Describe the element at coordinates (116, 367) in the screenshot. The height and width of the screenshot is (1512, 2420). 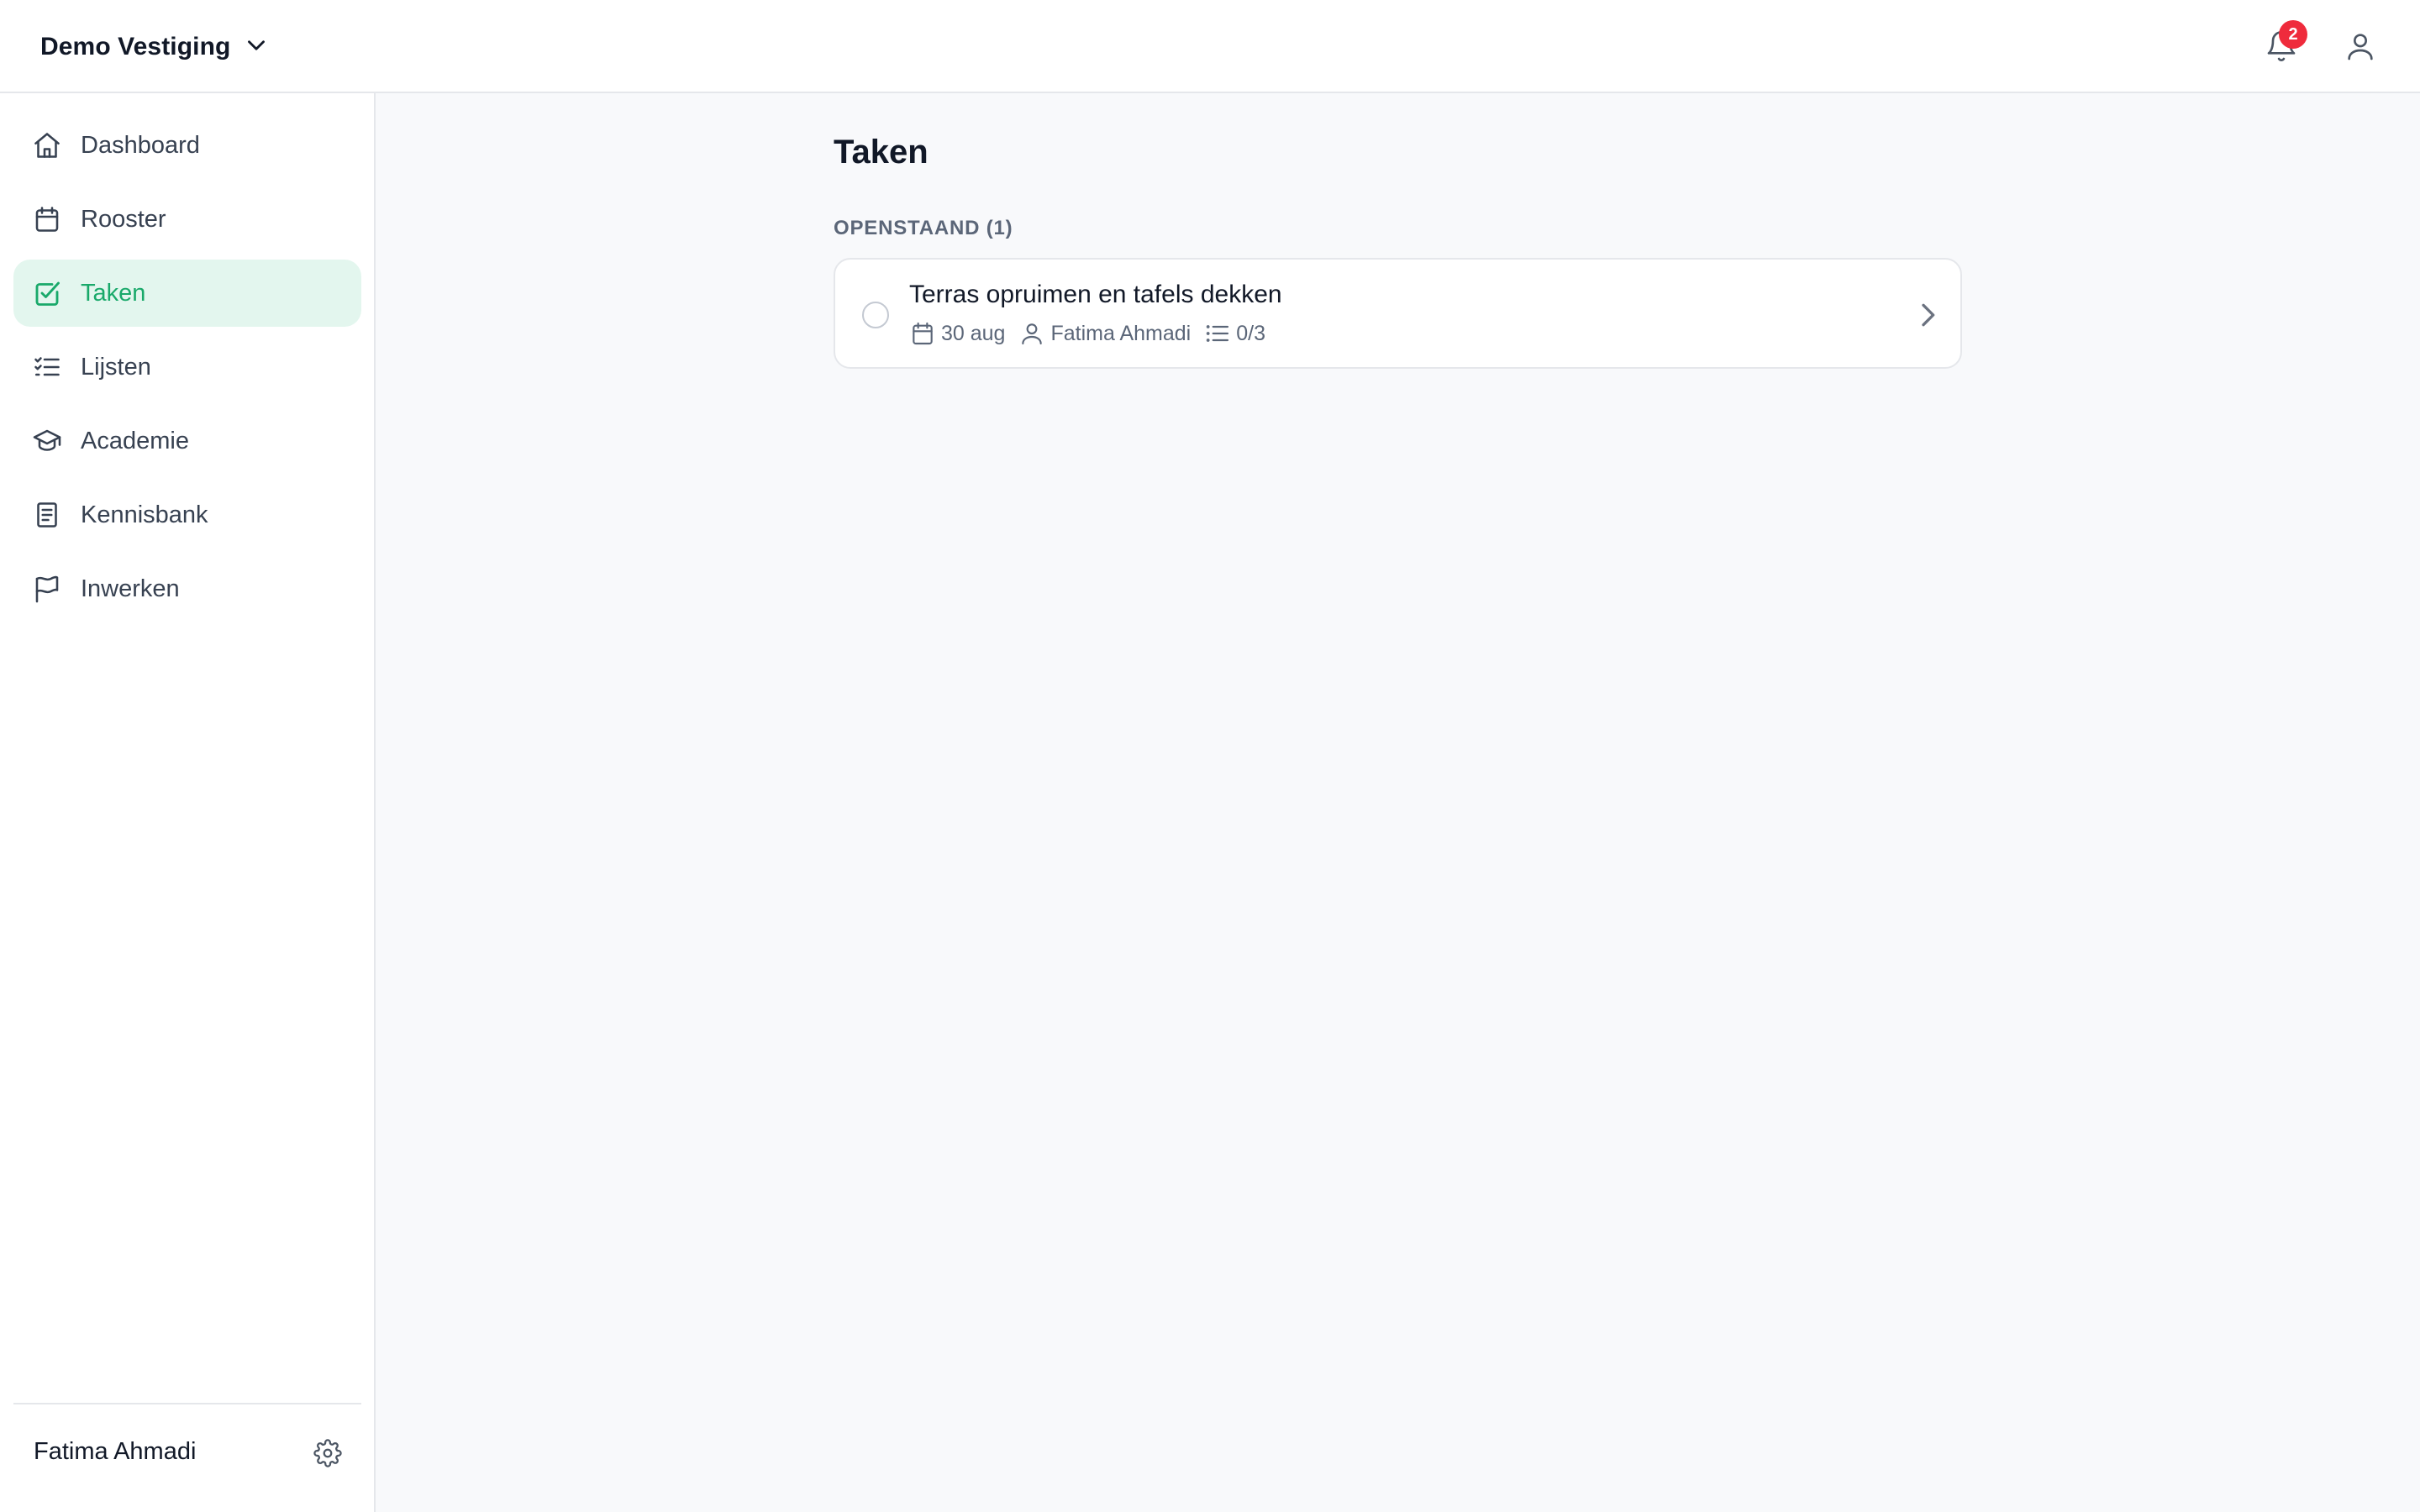
I see `sidebar-item-label: Lijsten` at that location.